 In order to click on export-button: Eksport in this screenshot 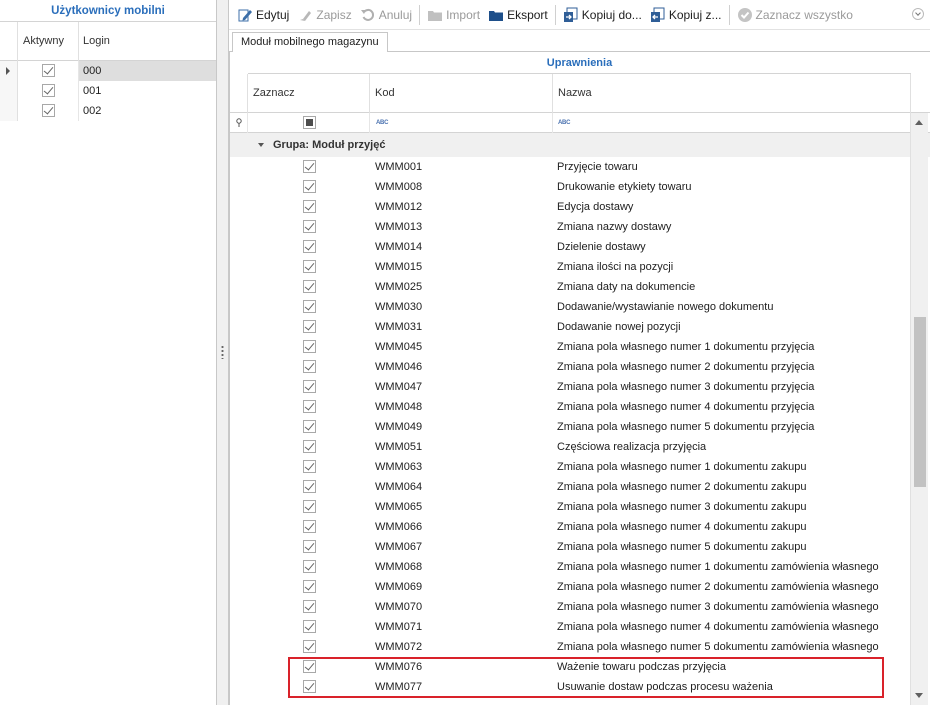, I will do `click(518, 15)`.